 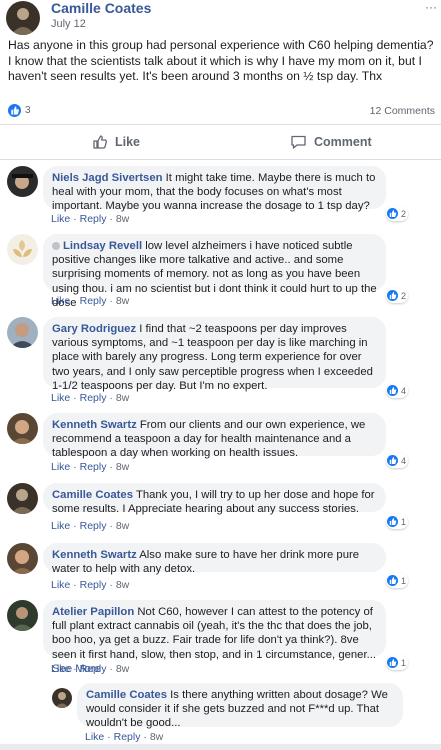 What do you see at coordinates (101, 8) in the screenshot?
I see `post-author-name: Camille Coates` at bounding box center [101, 8].